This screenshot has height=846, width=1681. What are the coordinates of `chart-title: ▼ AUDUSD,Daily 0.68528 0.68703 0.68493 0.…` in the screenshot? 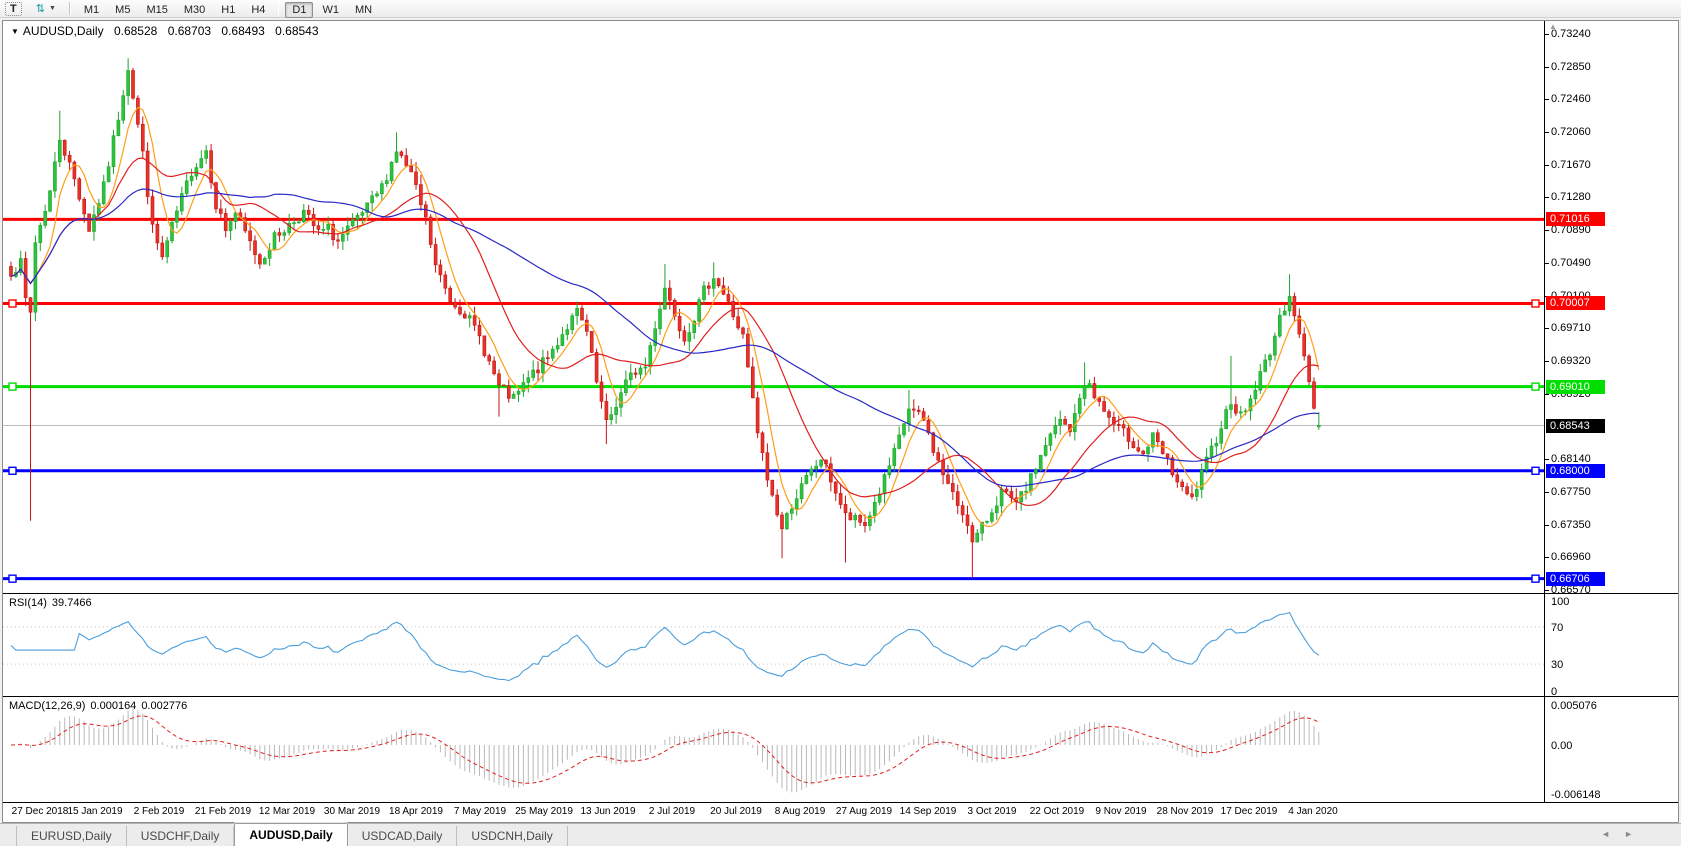 It's located at (165, 31).